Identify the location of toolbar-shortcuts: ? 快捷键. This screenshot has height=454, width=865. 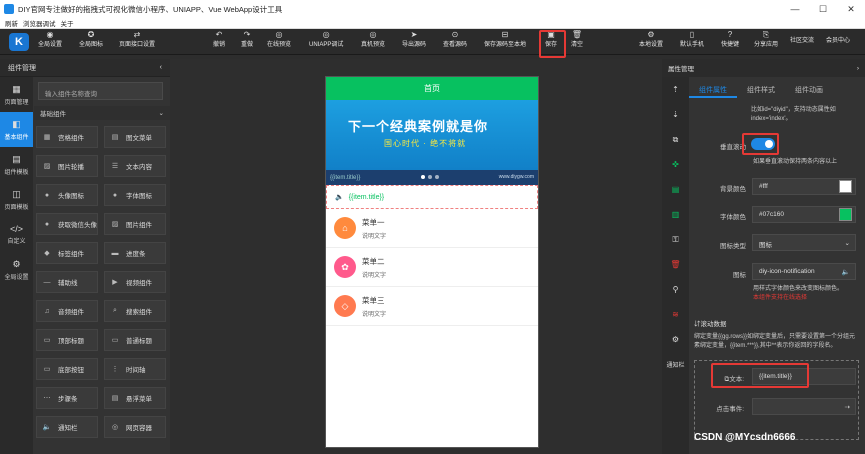
(730, 40).